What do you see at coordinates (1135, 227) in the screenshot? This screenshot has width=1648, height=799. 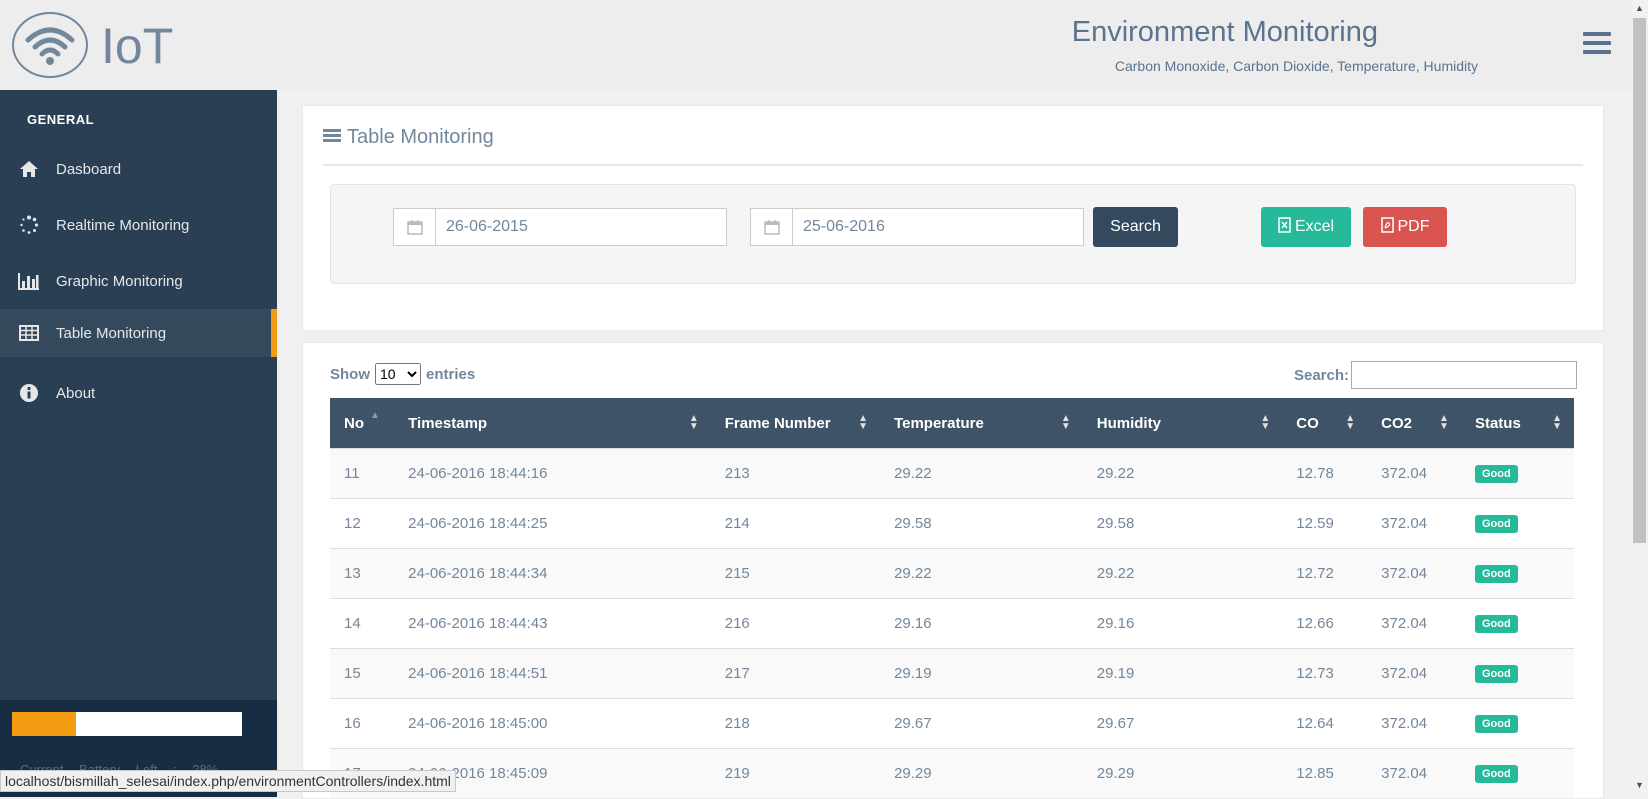 I see `search-button: Search` at bounding box center [1135, 227].